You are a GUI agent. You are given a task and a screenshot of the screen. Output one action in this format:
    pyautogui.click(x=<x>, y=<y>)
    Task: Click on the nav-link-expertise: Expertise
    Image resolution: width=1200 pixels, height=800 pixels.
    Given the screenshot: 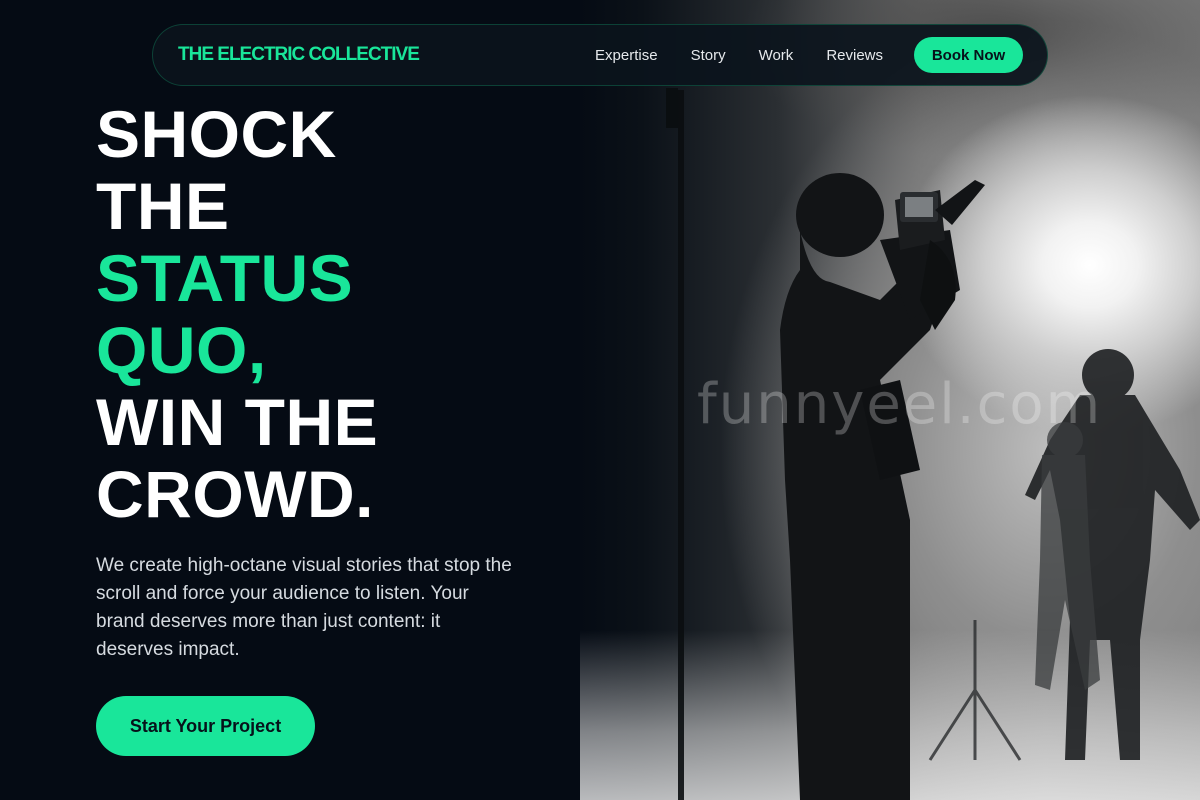 What is the action you would take?
    pyautogui.click(x=626, y=55)
    